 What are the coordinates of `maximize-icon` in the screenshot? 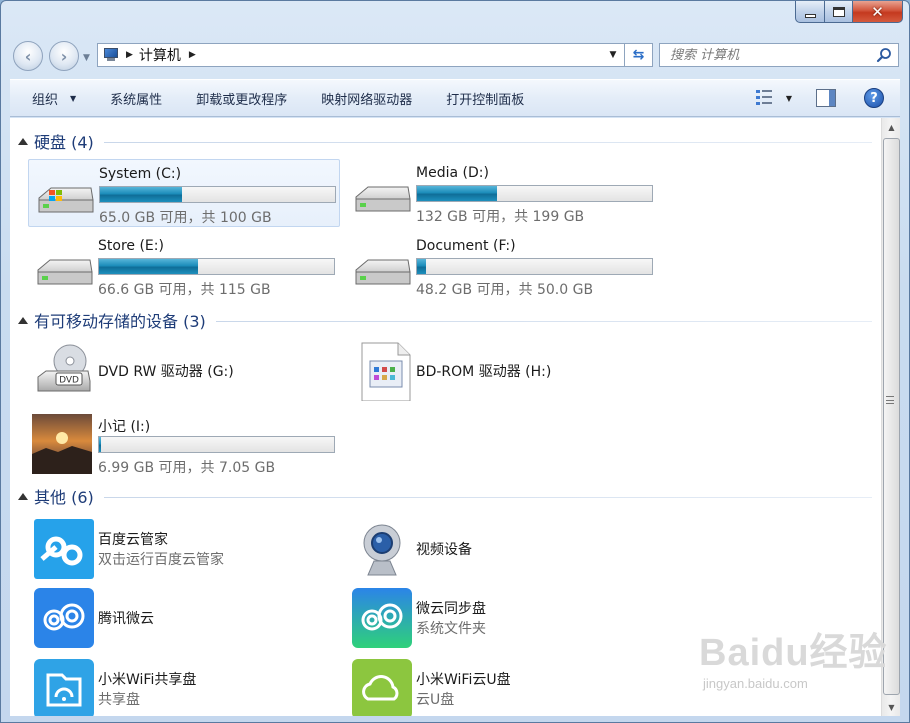 It's located at (838, 11).